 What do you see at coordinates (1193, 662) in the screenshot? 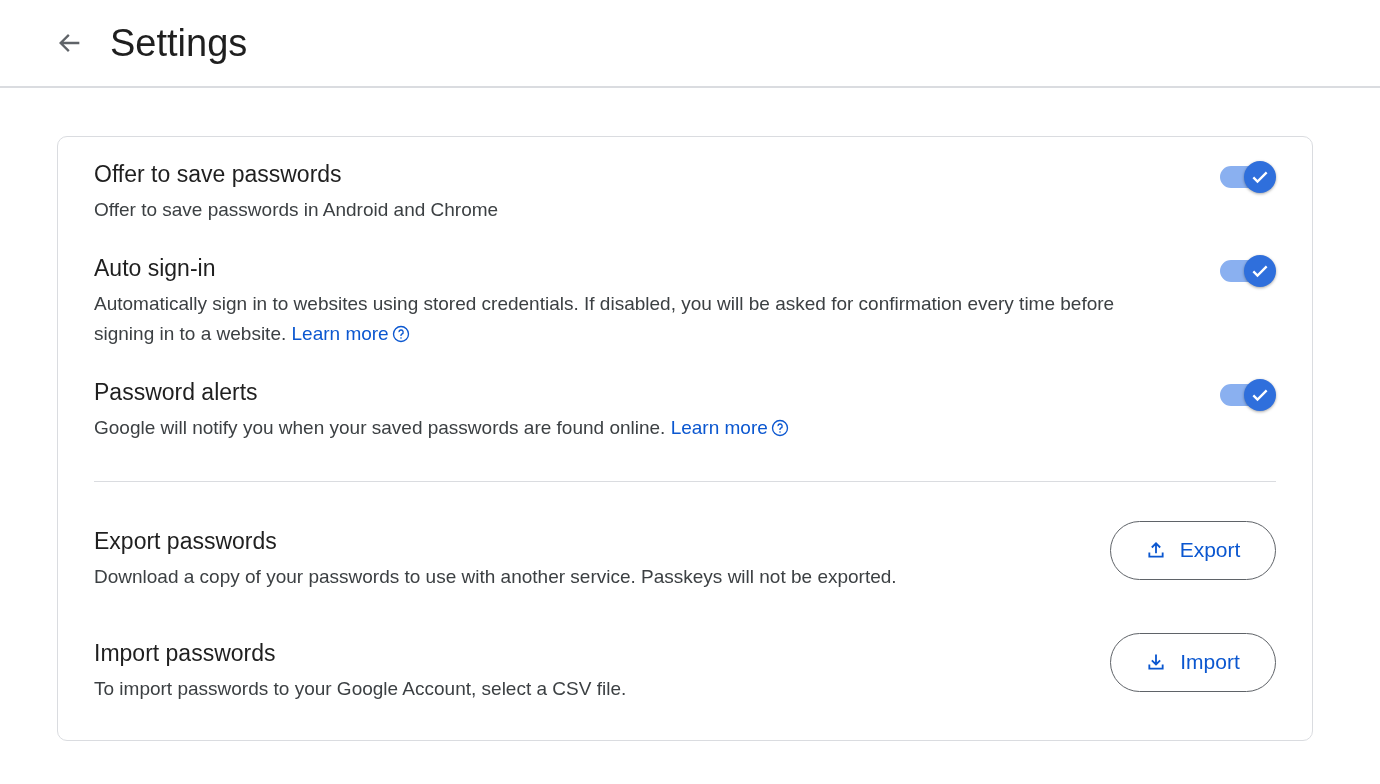
I see `import-button: Import` at bounding box center [1193, 662].